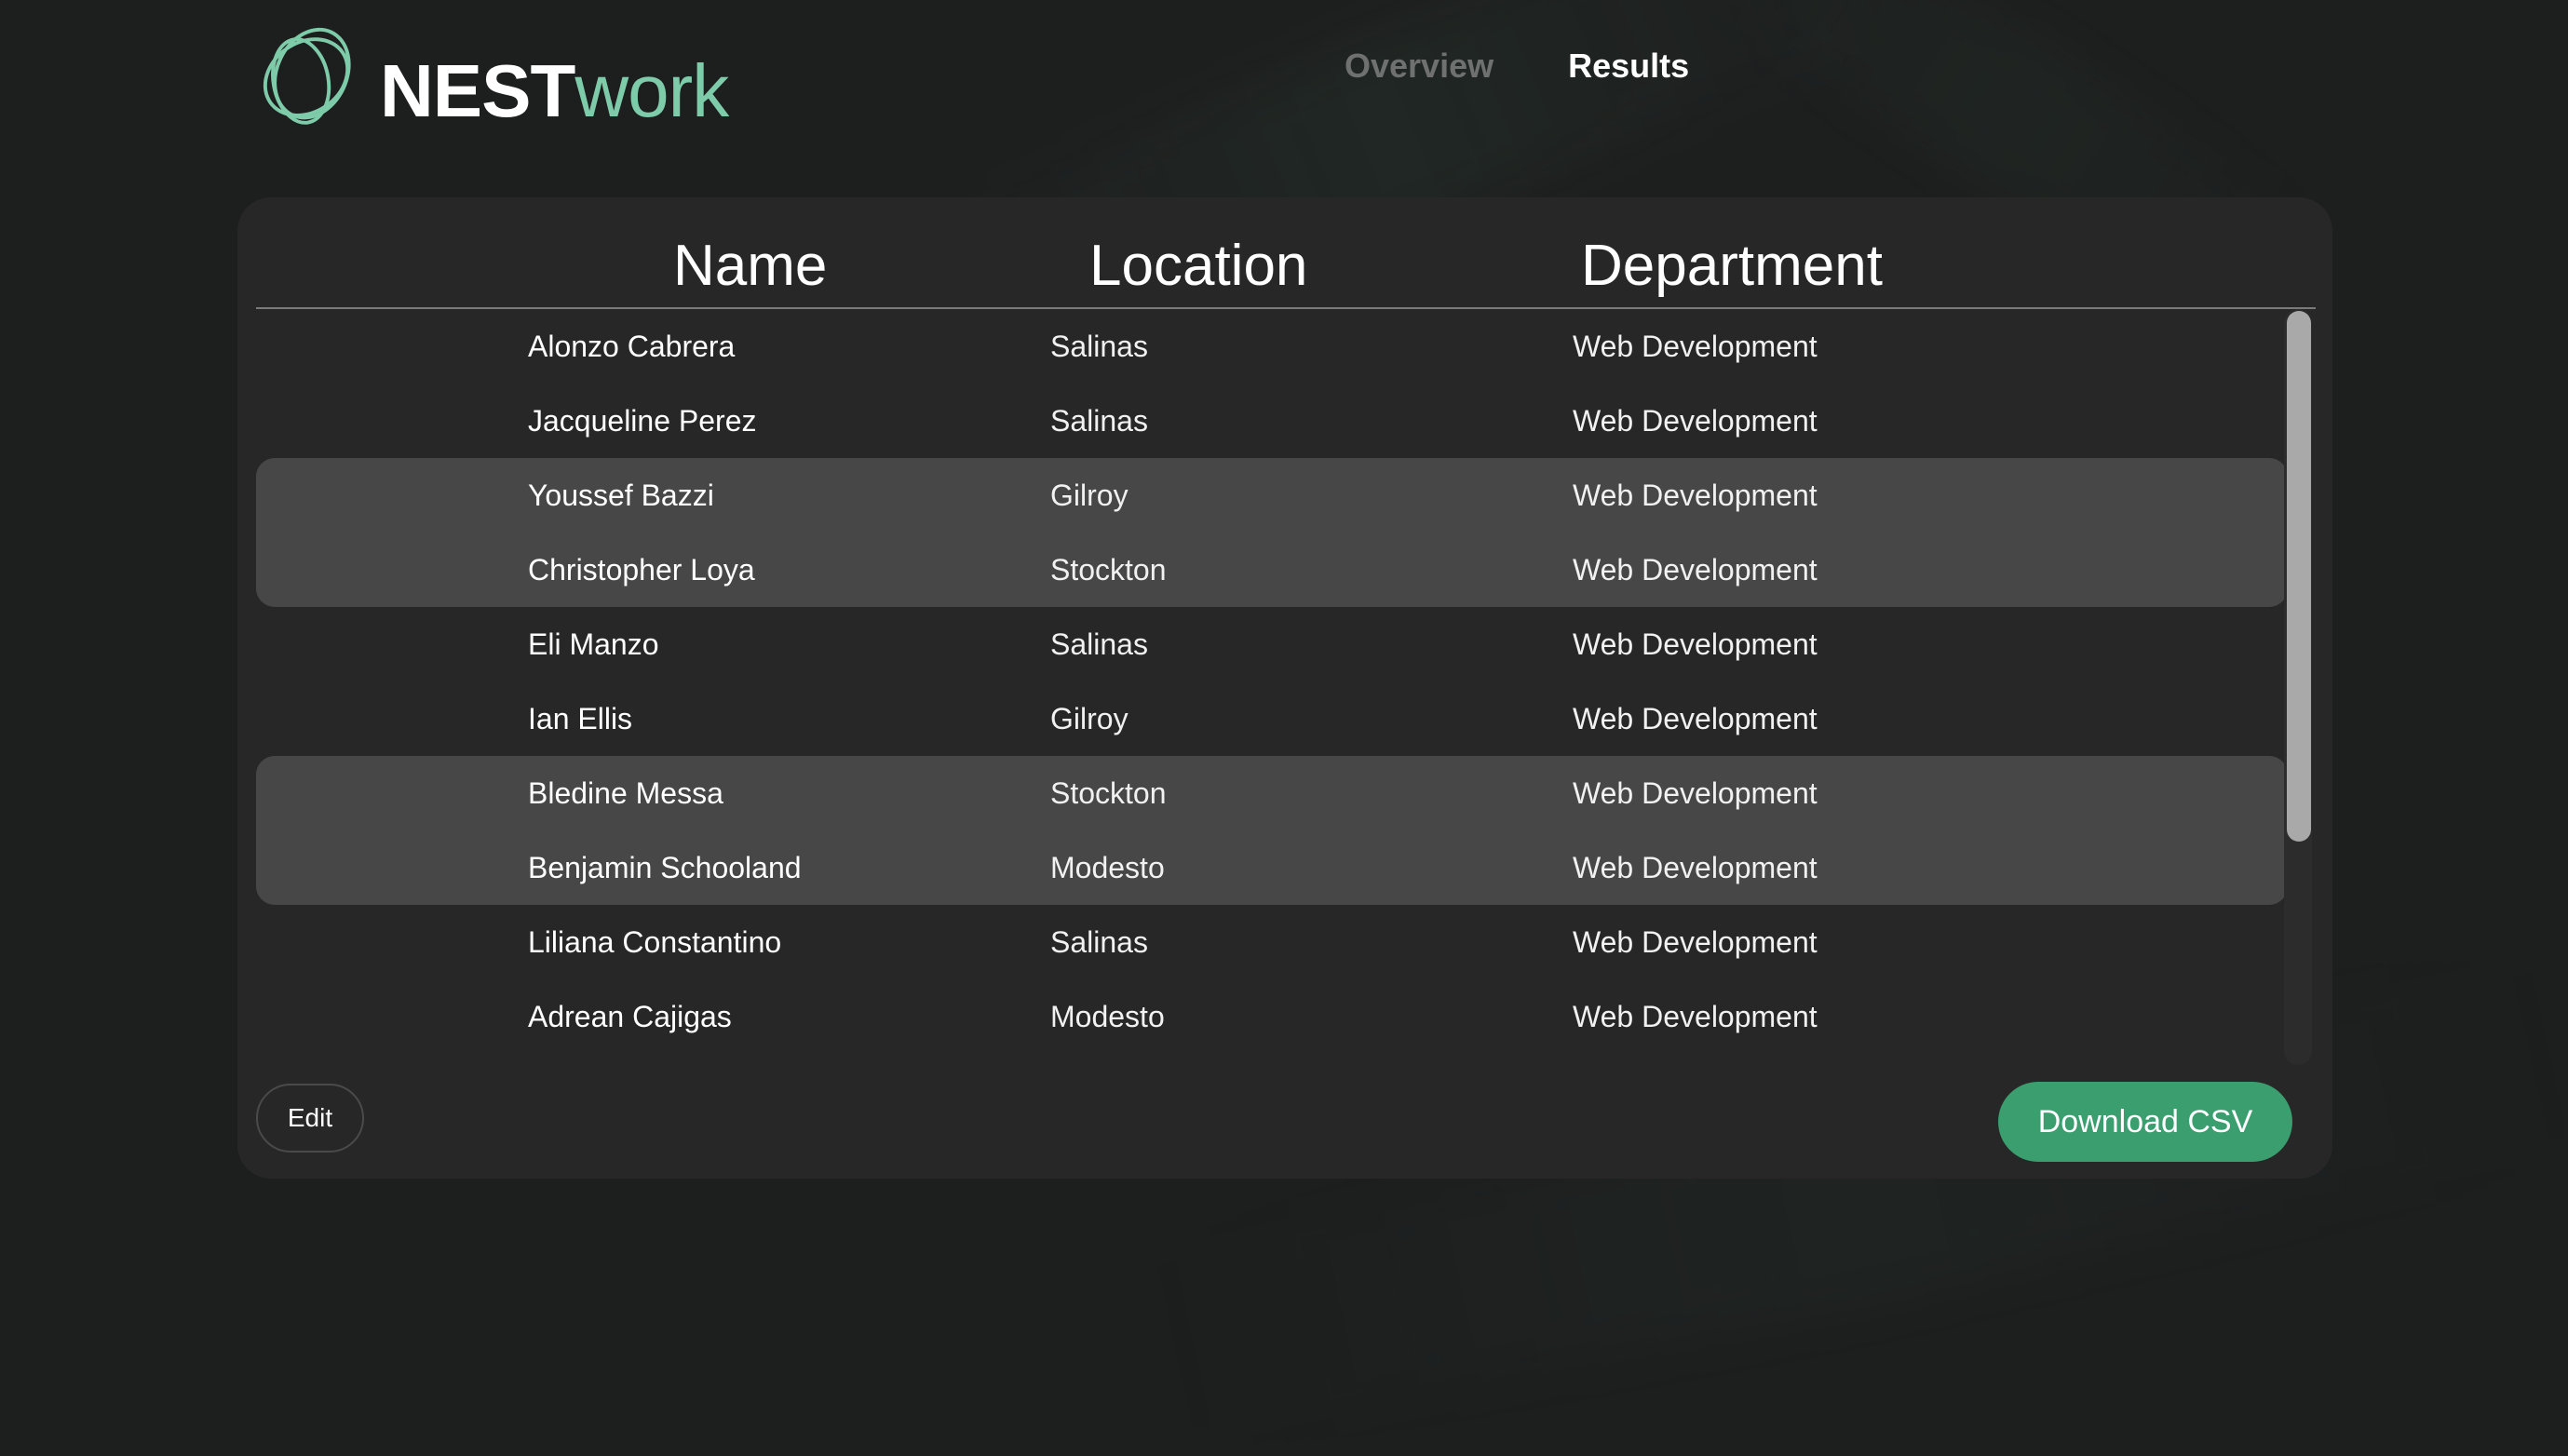 Image resolution: width=2568 pixels, height=1456 pixels. Describe the element at coordinates (2145, 1122) in the screenshot. I see `download-csv-button: Download CSV` at that location.